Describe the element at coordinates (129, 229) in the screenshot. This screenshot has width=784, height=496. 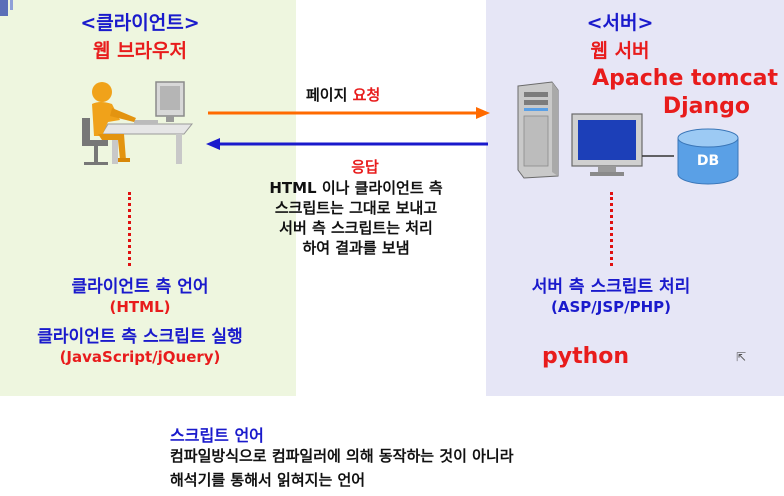
I see `client-dotted-connector` at that location.